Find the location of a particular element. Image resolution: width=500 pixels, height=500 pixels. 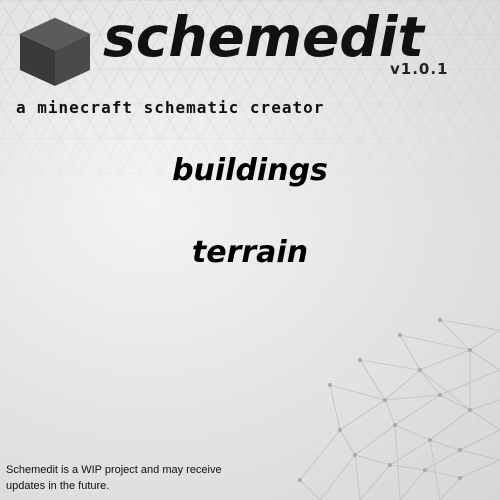

app-title: schemedit is located at coordinates (263, 37).